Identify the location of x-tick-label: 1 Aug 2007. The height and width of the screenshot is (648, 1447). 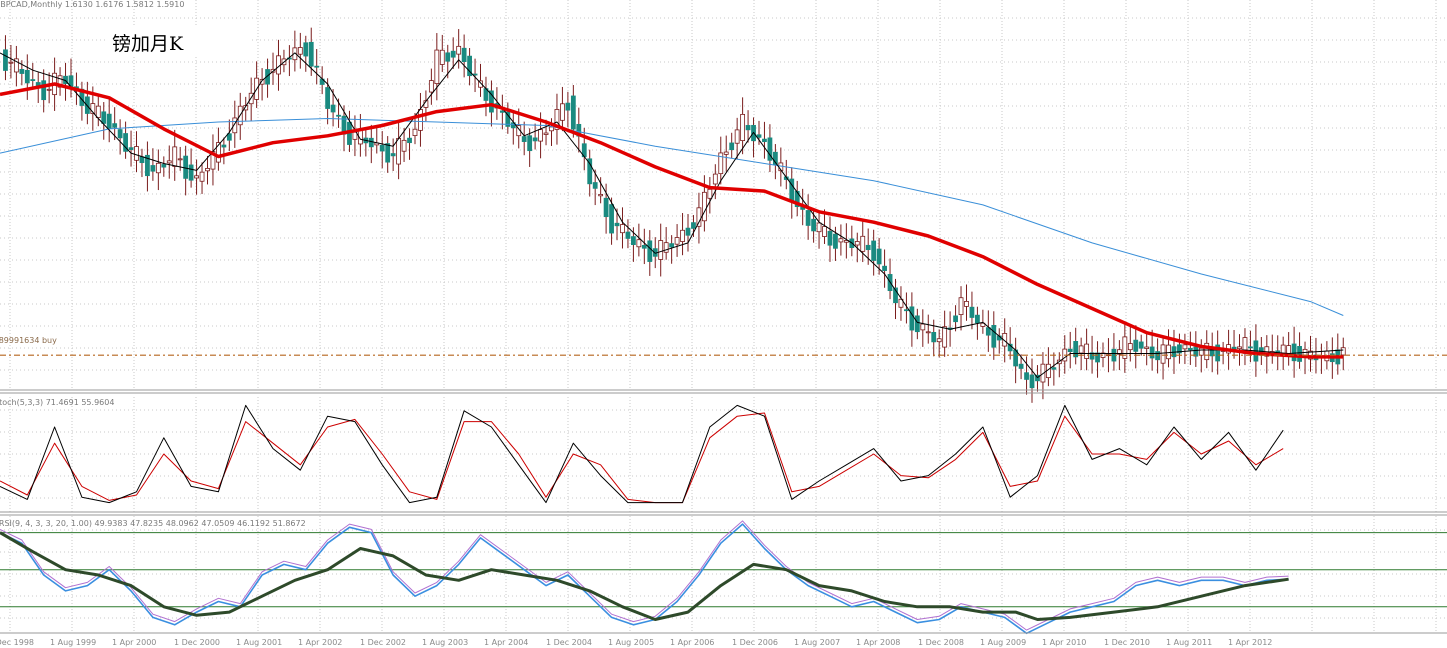
(817, 642).